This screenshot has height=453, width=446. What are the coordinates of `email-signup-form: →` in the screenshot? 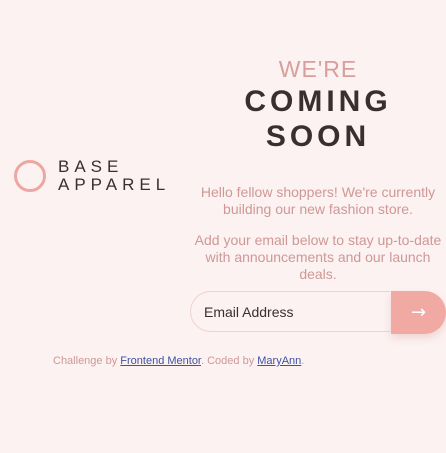 It's located at (318, 312).